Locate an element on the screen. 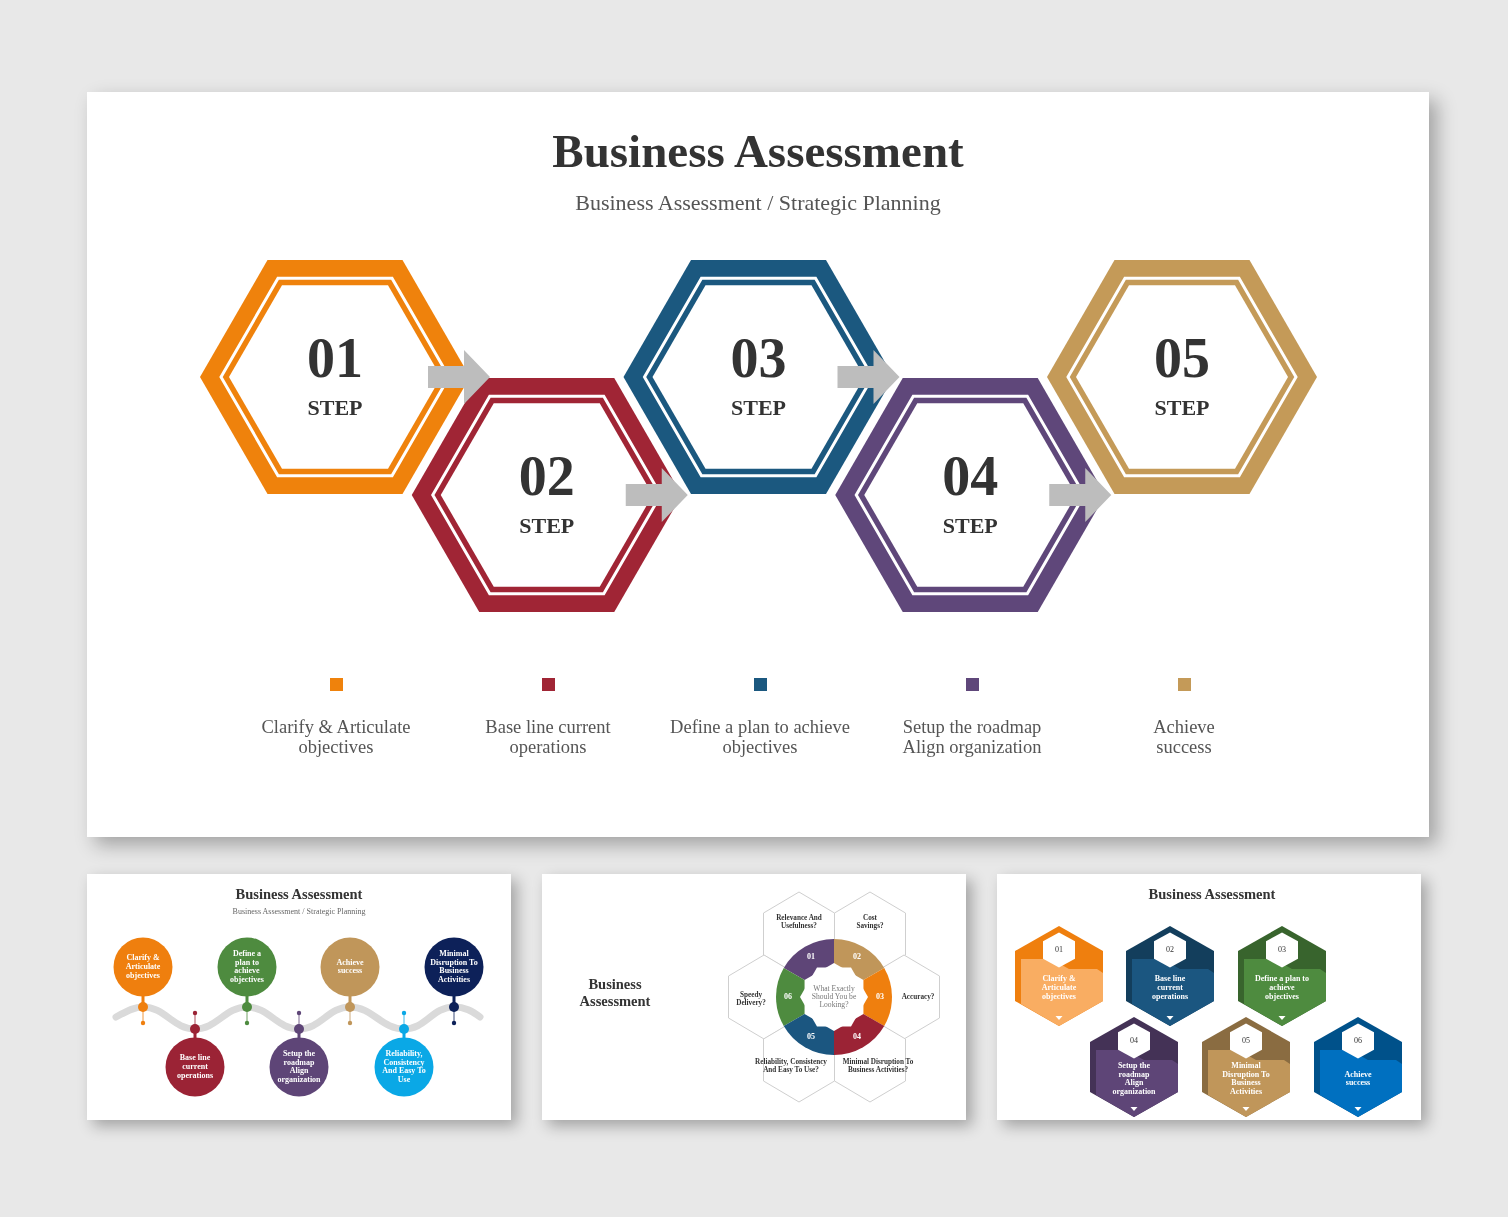  step-caption: Setup the roadmap Align organization is located at coordinates (972, 736).